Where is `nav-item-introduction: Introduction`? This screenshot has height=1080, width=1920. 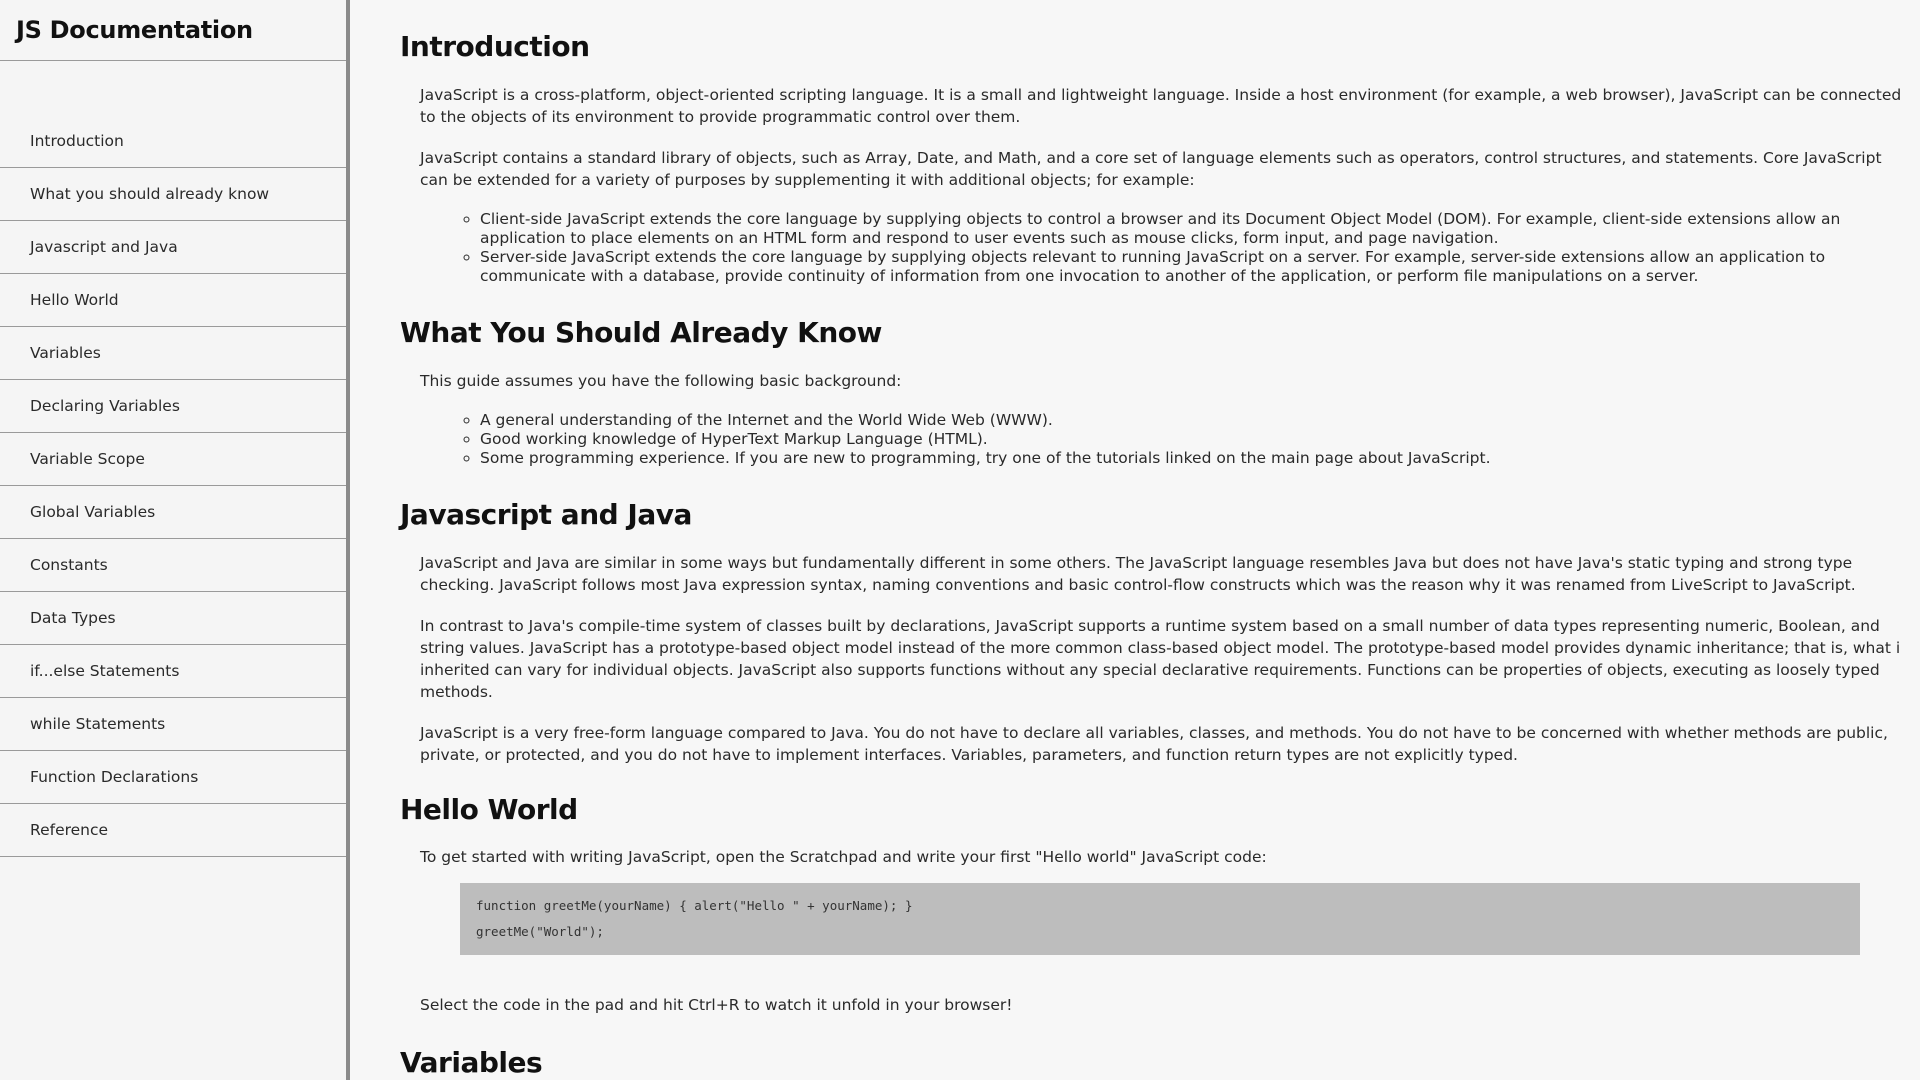 nav-item-introduction: Introduction is located at coordinates (173, 141).